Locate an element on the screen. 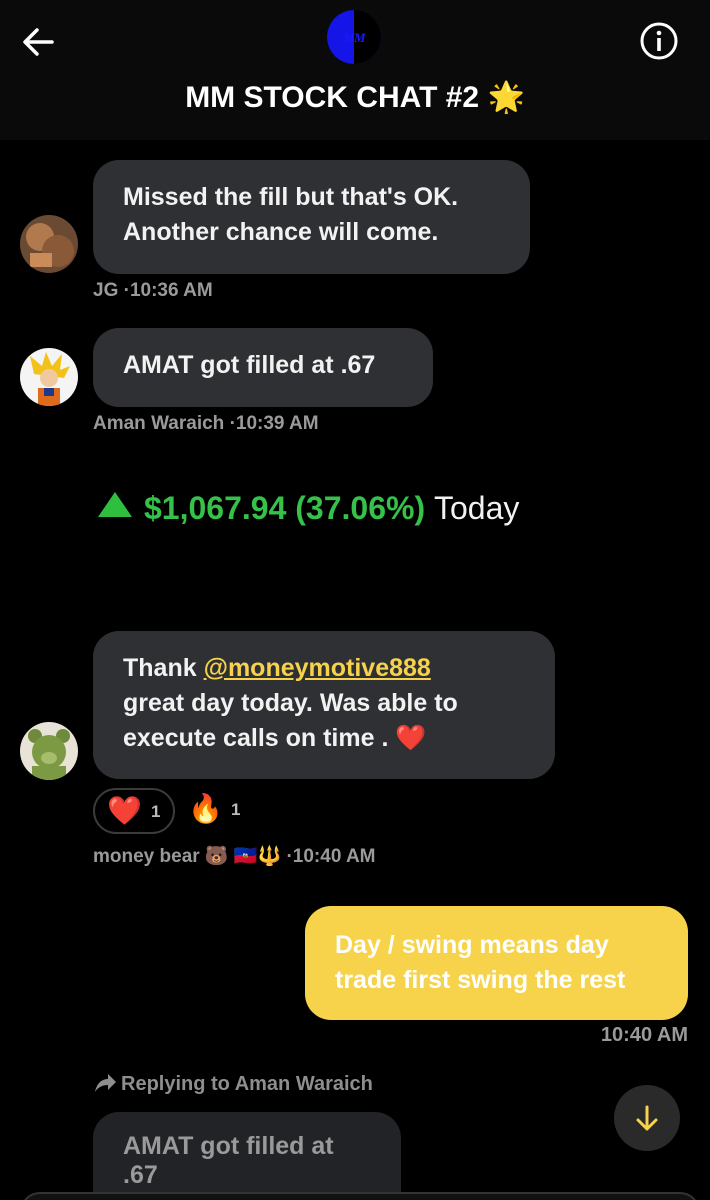 This screenshot has height=1200, width=710. author-name: JG is located at coordinates (105, 290).